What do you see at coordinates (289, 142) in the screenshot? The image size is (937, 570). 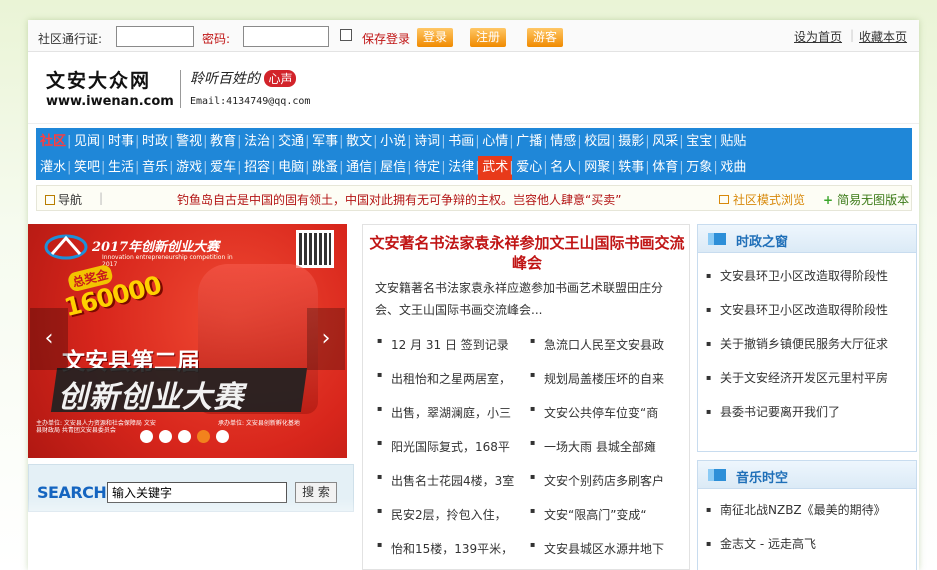 I see `nav-item: 交通` at bounding box center [289, 142].